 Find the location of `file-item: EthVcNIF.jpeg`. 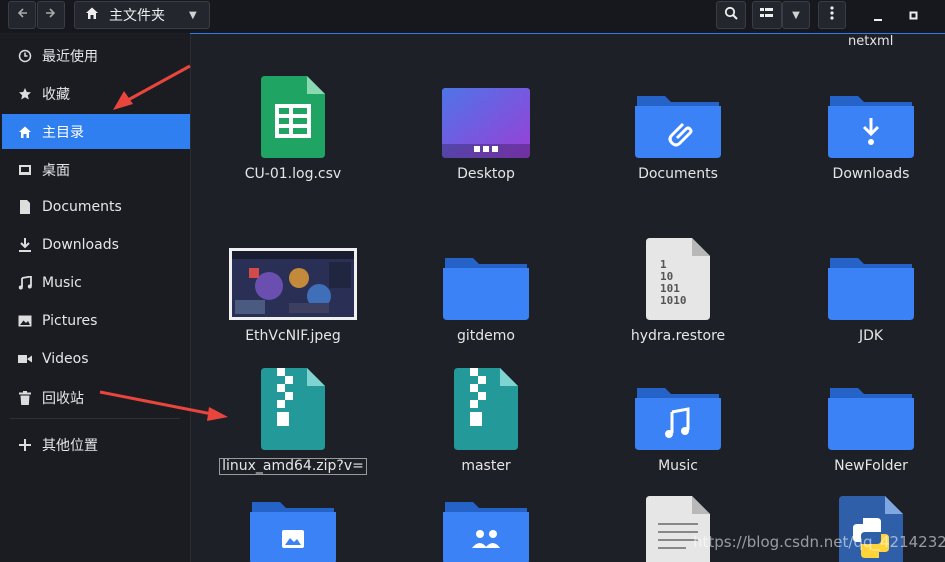

file-item: EthVcNIF.jpeg is located at coordinates (293, 289).